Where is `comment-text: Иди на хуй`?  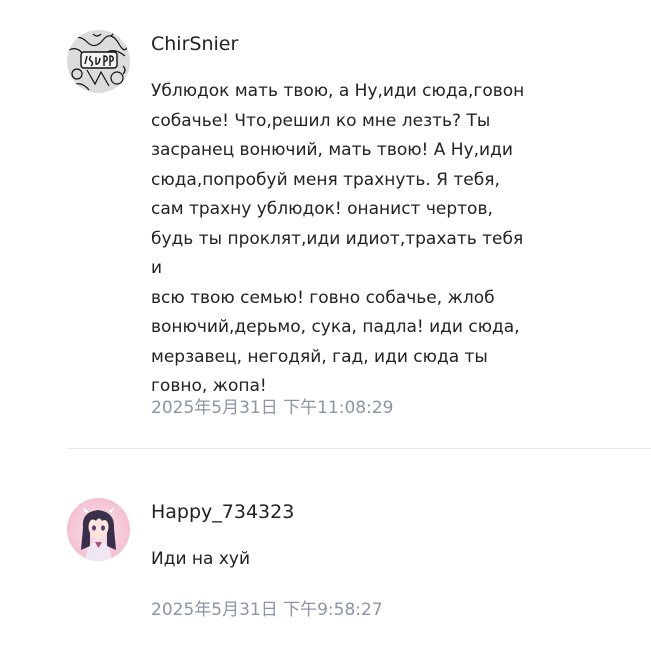
comment-text: Иди на хуй is located at coordinates (201, 559).